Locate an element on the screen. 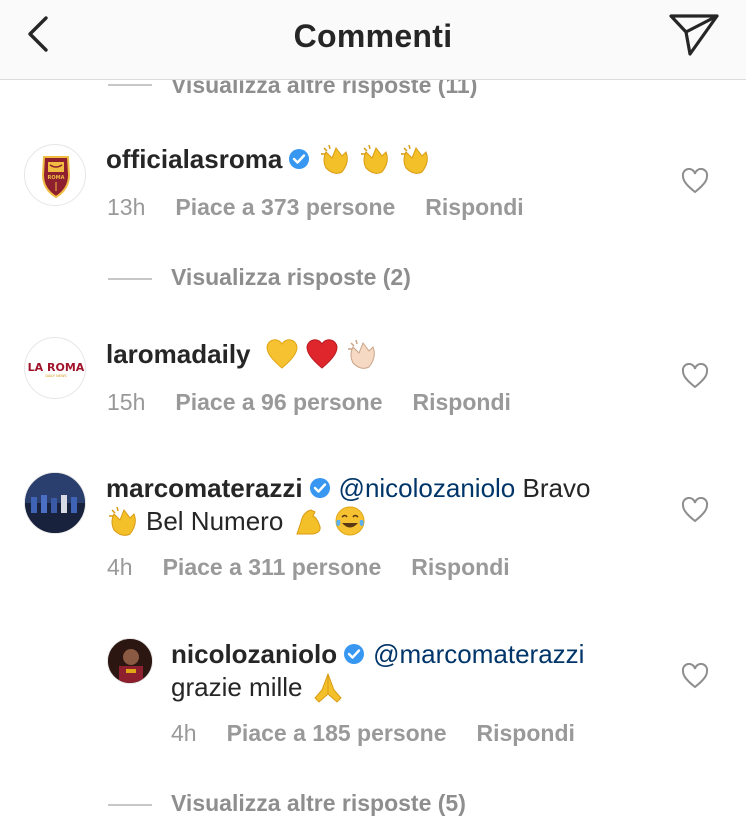  header-bar: Commenti is located at coordinates (373, 40).